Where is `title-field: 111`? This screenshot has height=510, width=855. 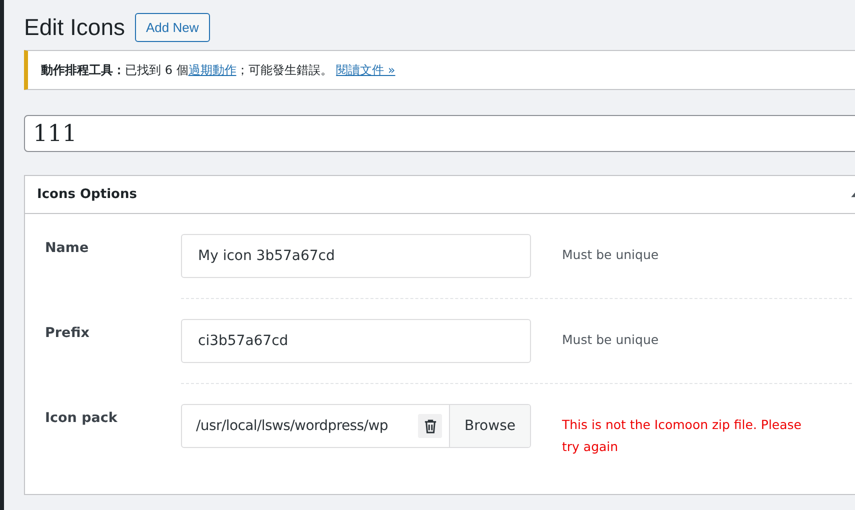 title-field: 111 is located at coordinates (439, 133).